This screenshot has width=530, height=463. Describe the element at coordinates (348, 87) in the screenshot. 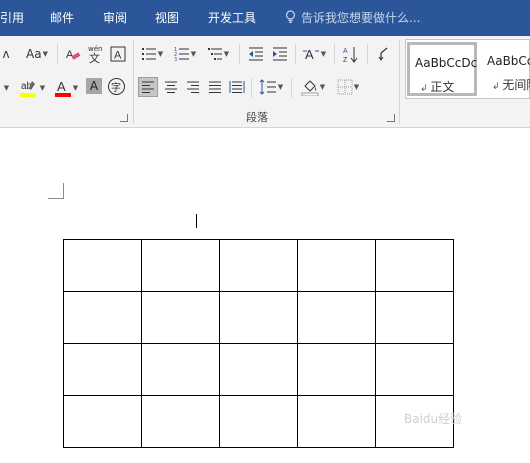

I see `borders-button: ▼` at that location.